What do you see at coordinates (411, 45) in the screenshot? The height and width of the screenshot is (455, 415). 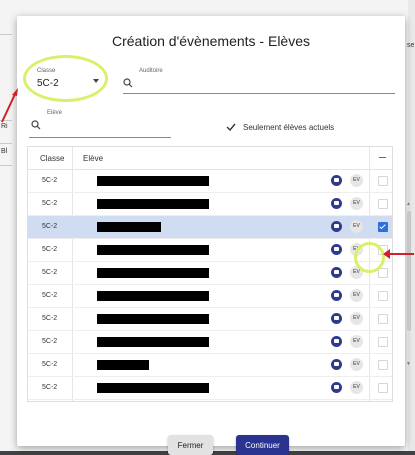 I see `background-label: se` at bounding box center [411, 45].